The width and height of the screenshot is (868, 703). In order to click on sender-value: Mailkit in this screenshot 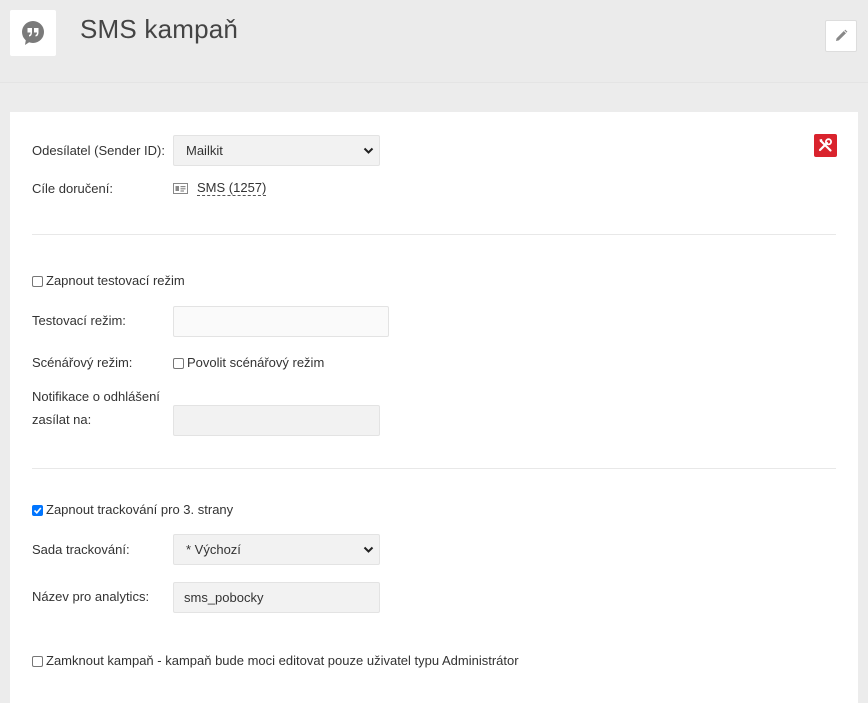, I will do `click(204, 150)`.